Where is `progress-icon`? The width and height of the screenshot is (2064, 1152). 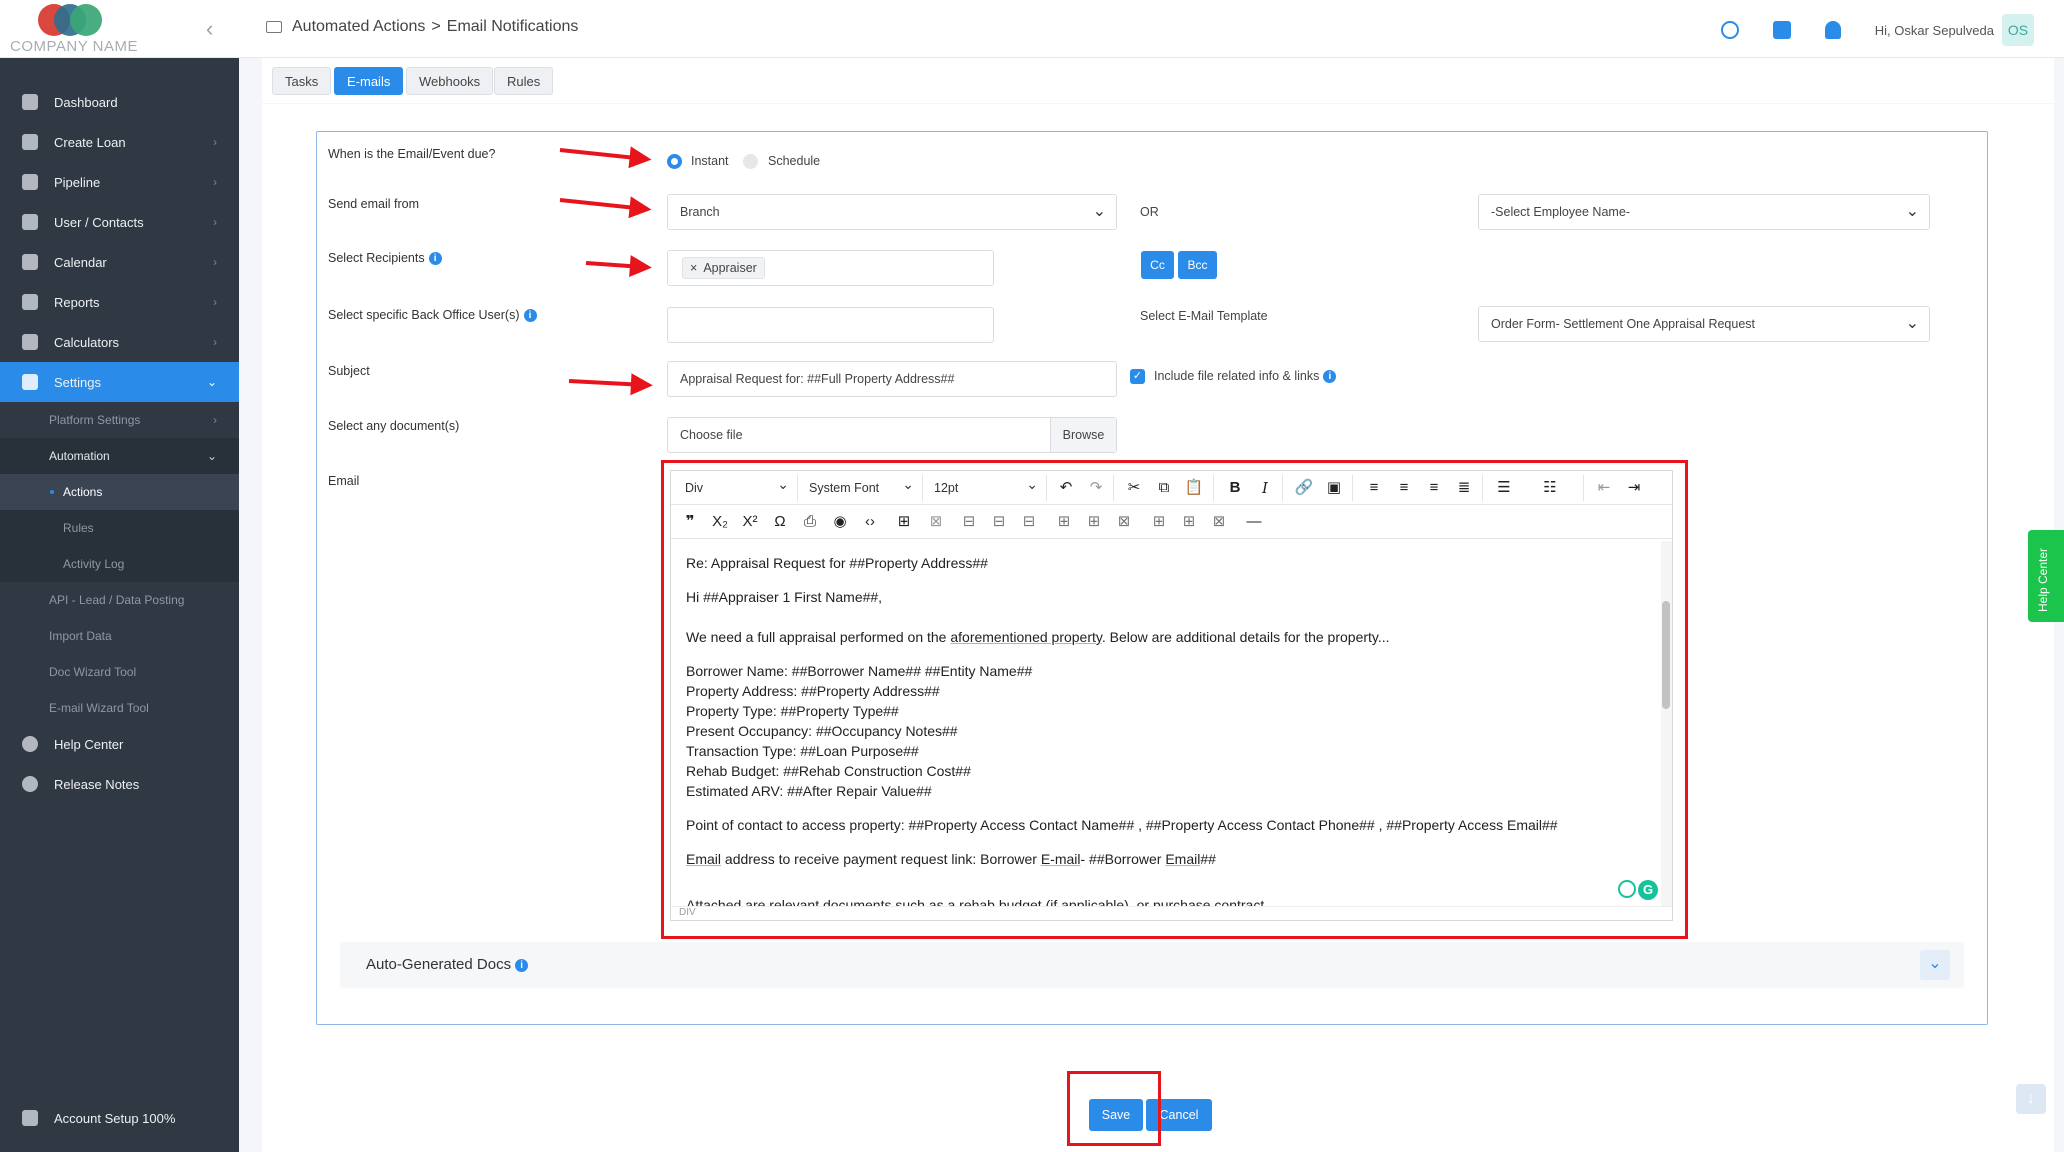 progress-icon is located at coordinates (30, 1118).